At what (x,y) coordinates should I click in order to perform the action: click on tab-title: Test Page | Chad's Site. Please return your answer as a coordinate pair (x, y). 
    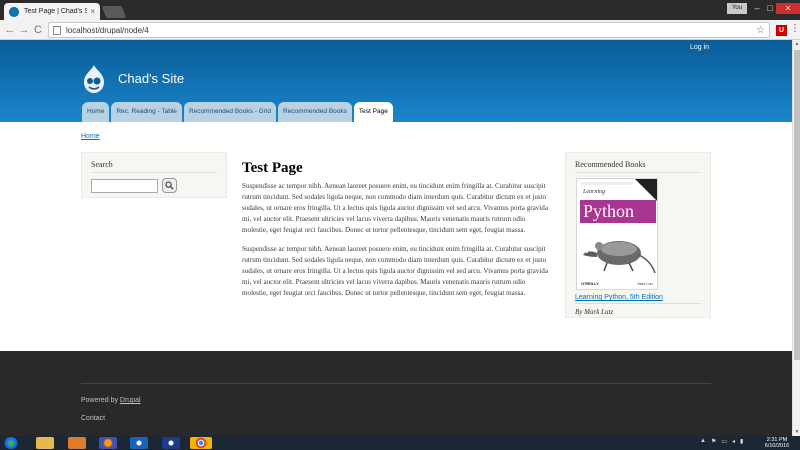
    Looking at the image, I should click on (56, 11).